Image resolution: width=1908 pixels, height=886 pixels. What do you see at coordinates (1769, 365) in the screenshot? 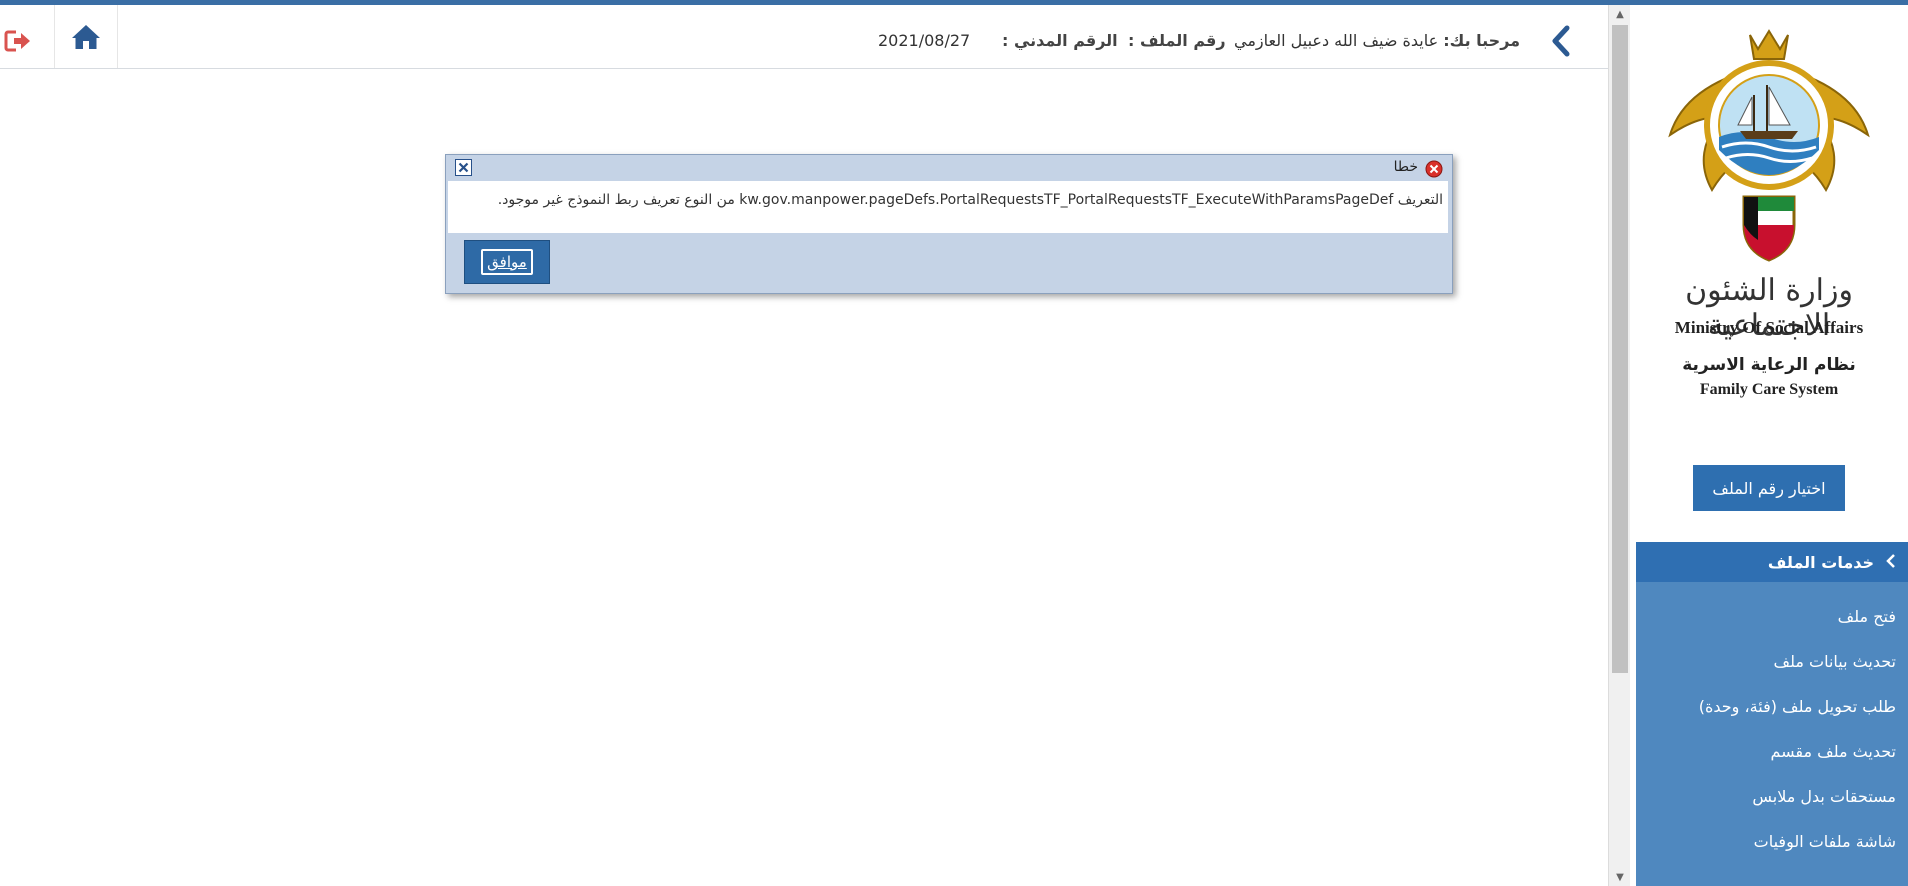
I see `system-name-arabic: نظام الرعاية الاسرية` at bounding box center [1769, 365].